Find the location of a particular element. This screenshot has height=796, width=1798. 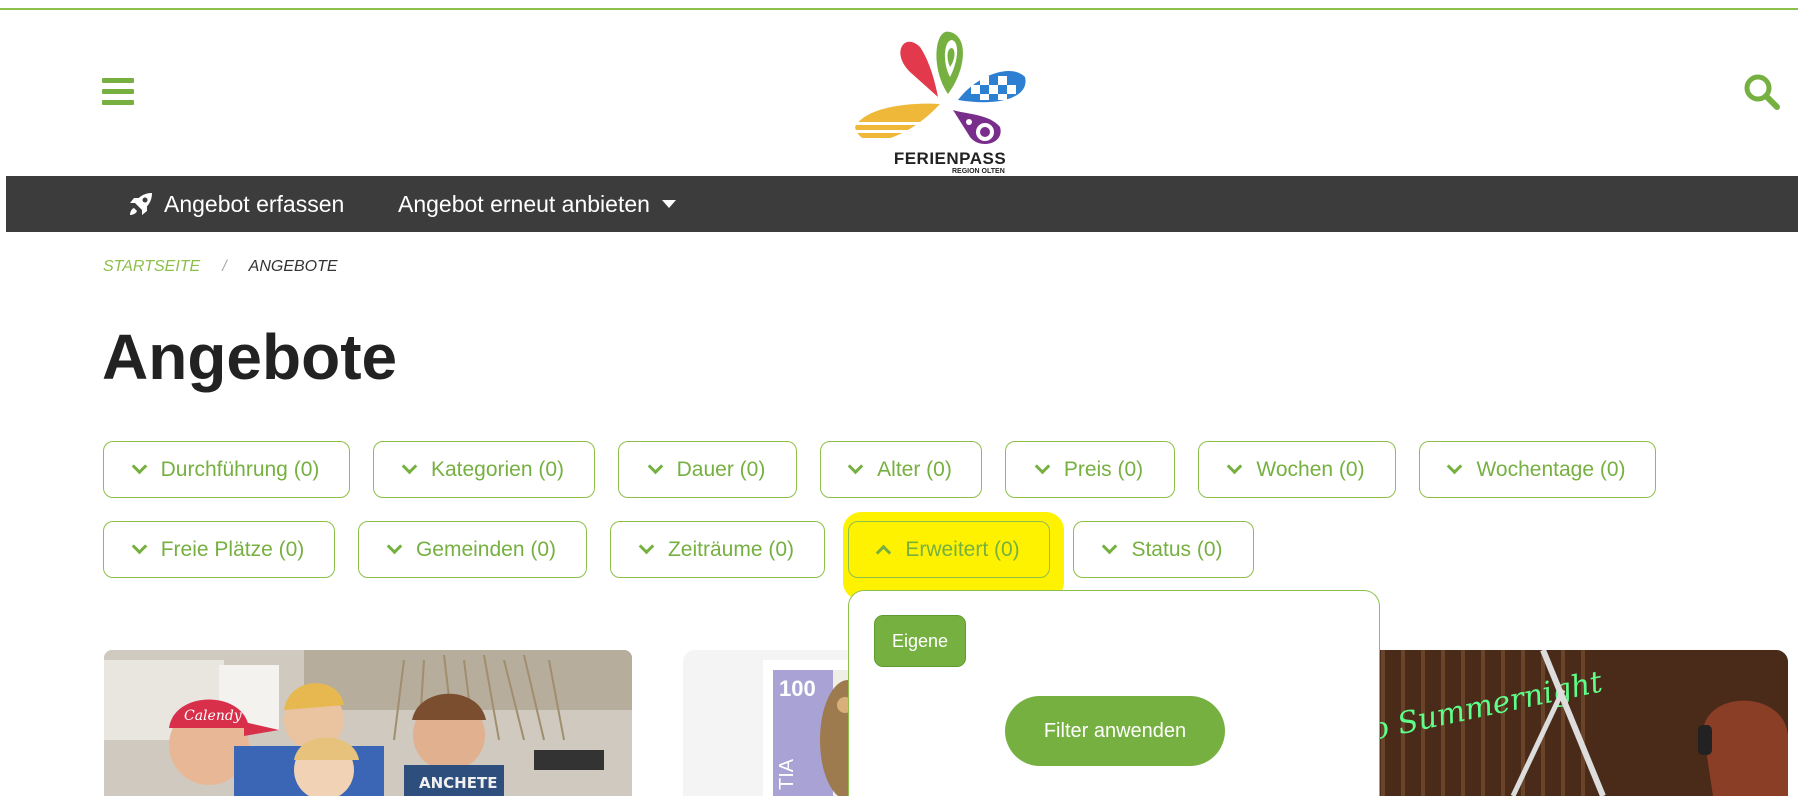

filter-wochen: Wochen (0) is located at coordinates (1297, 469).